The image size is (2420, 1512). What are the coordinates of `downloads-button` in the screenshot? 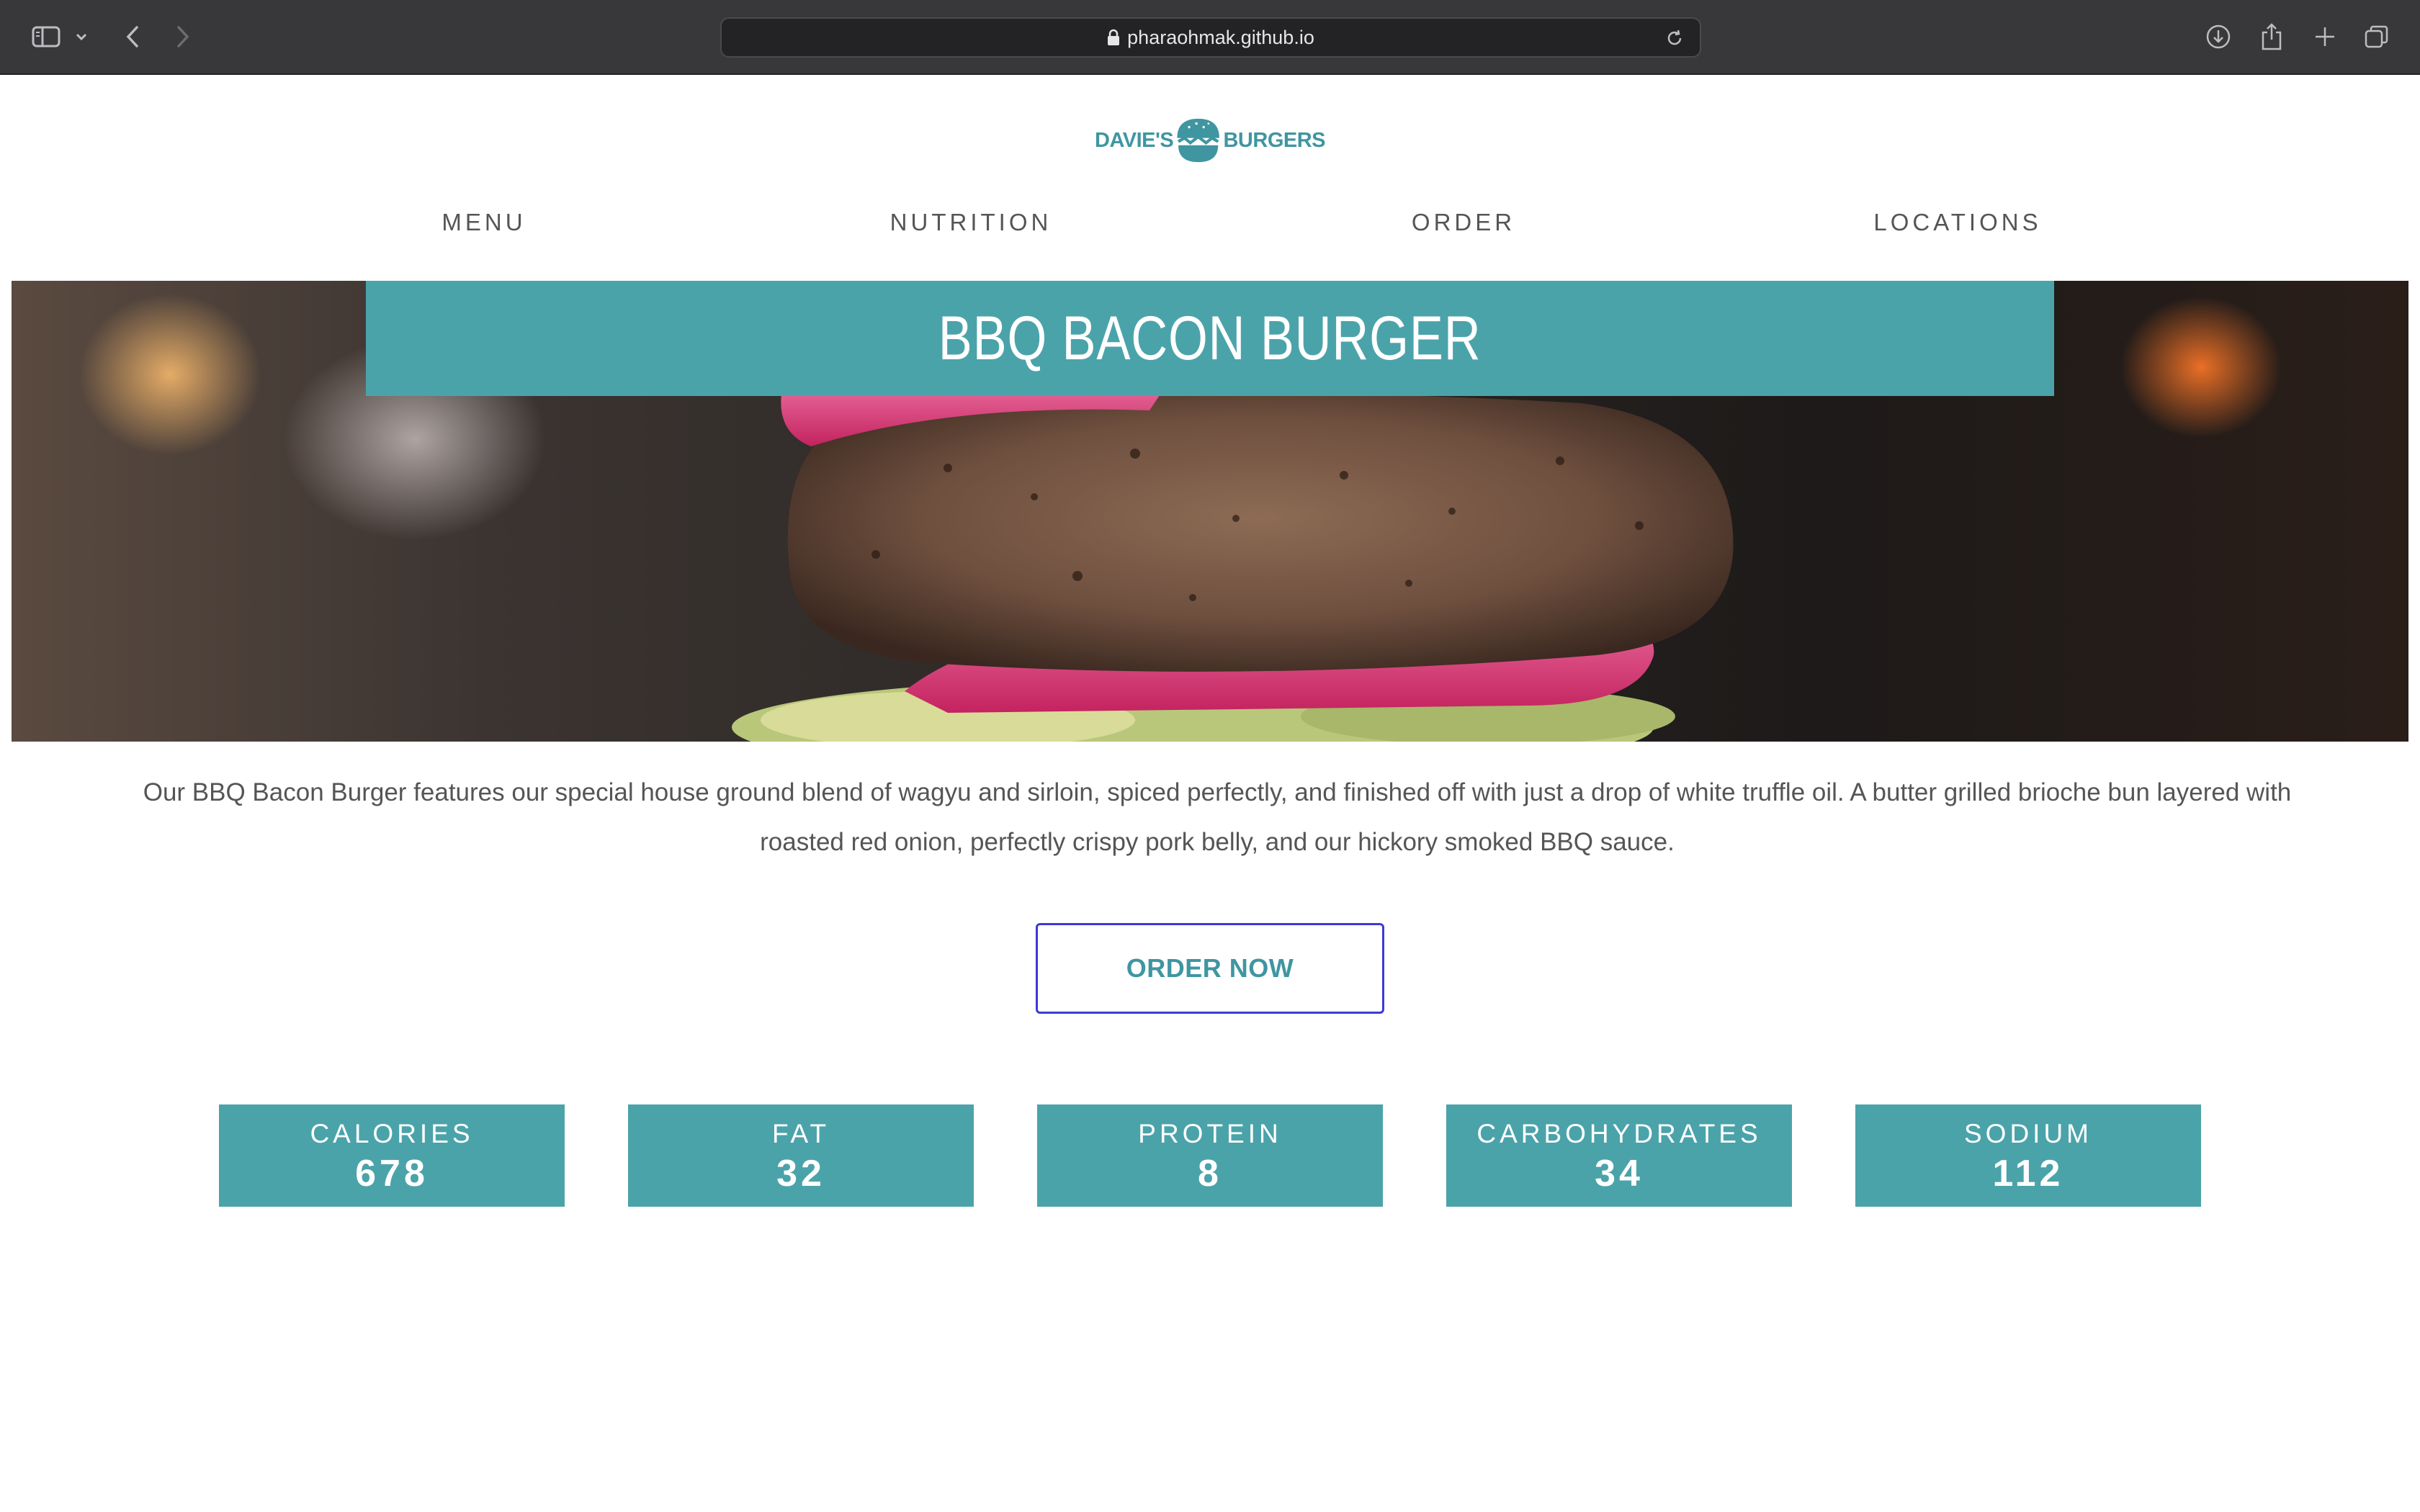 It's located at (2218, 37).